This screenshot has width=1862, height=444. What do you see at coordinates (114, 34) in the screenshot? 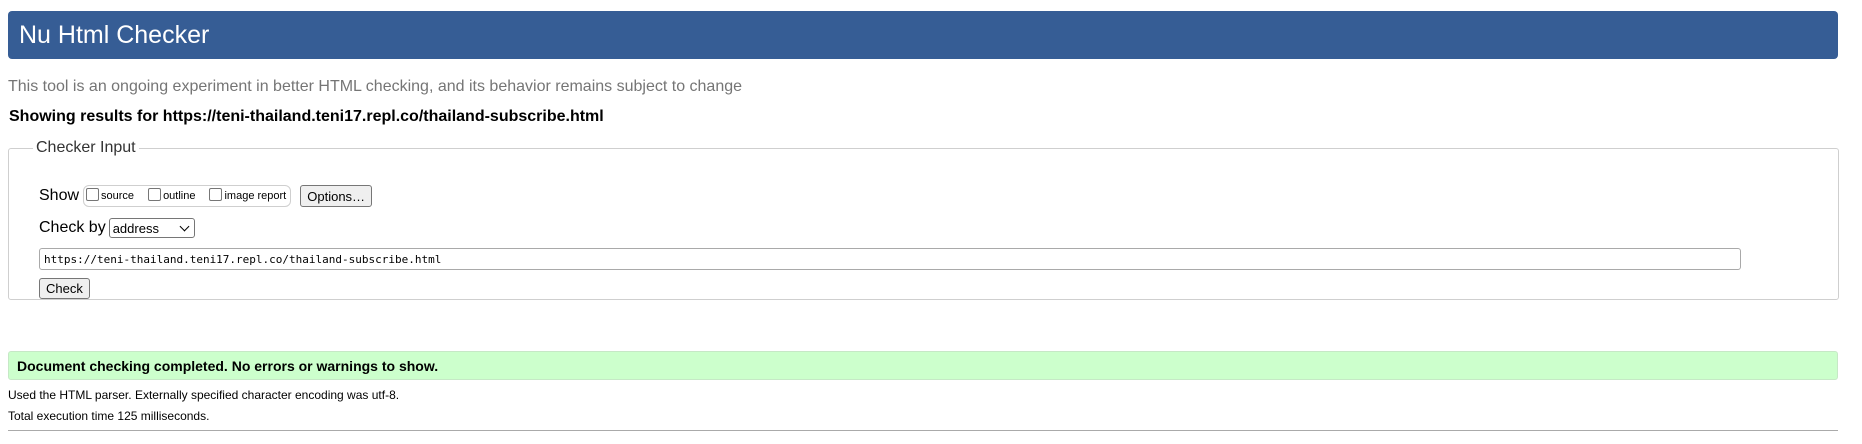
I see `page-title: Nu Html Checker` at bounding box center [114, 34].